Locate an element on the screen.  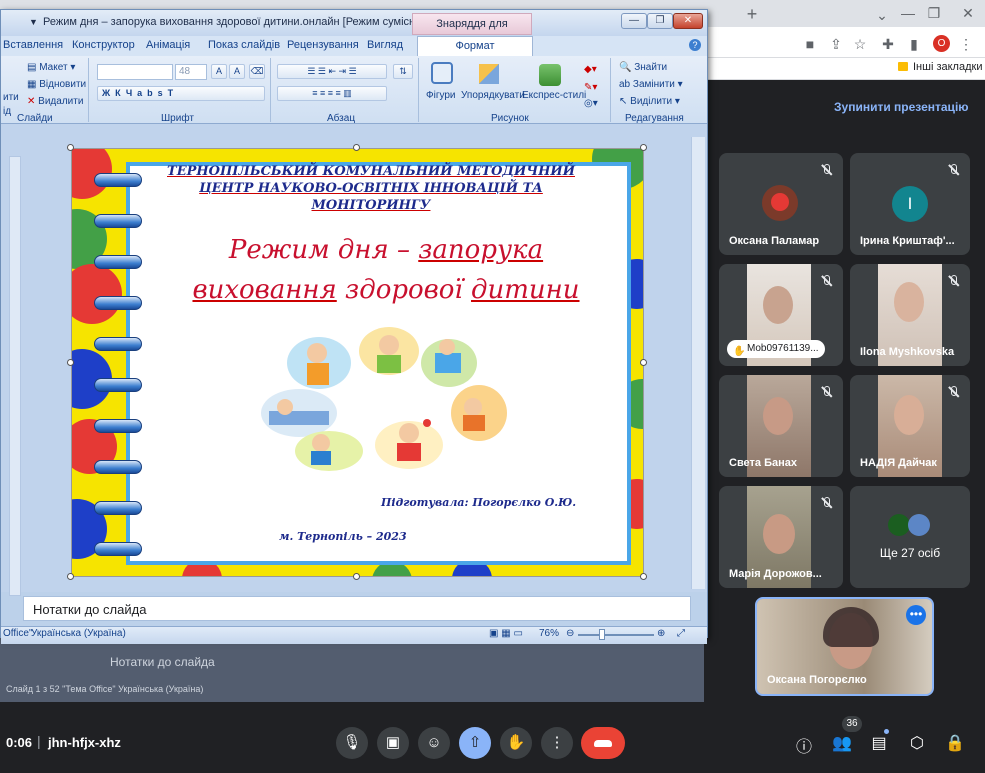
font-size-input: 48 is located at coordinates (191, 72).